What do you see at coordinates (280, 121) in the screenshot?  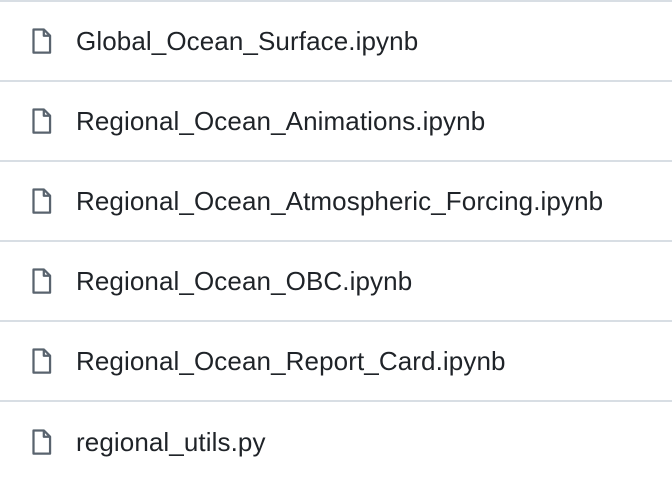 I see `file-name-link: Regional_Ocean_Animations.ipynb` at bounding box center [280, 121].